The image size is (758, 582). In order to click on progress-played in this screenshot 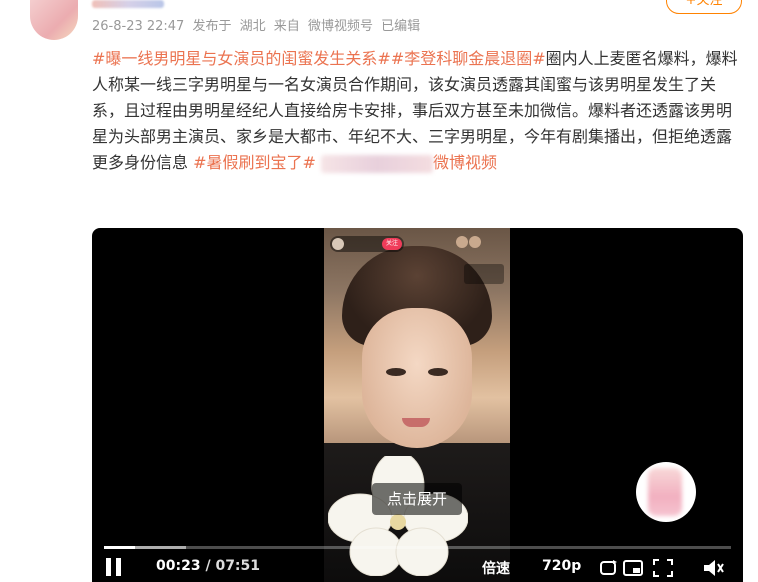, I will do `click(119, 547)`.